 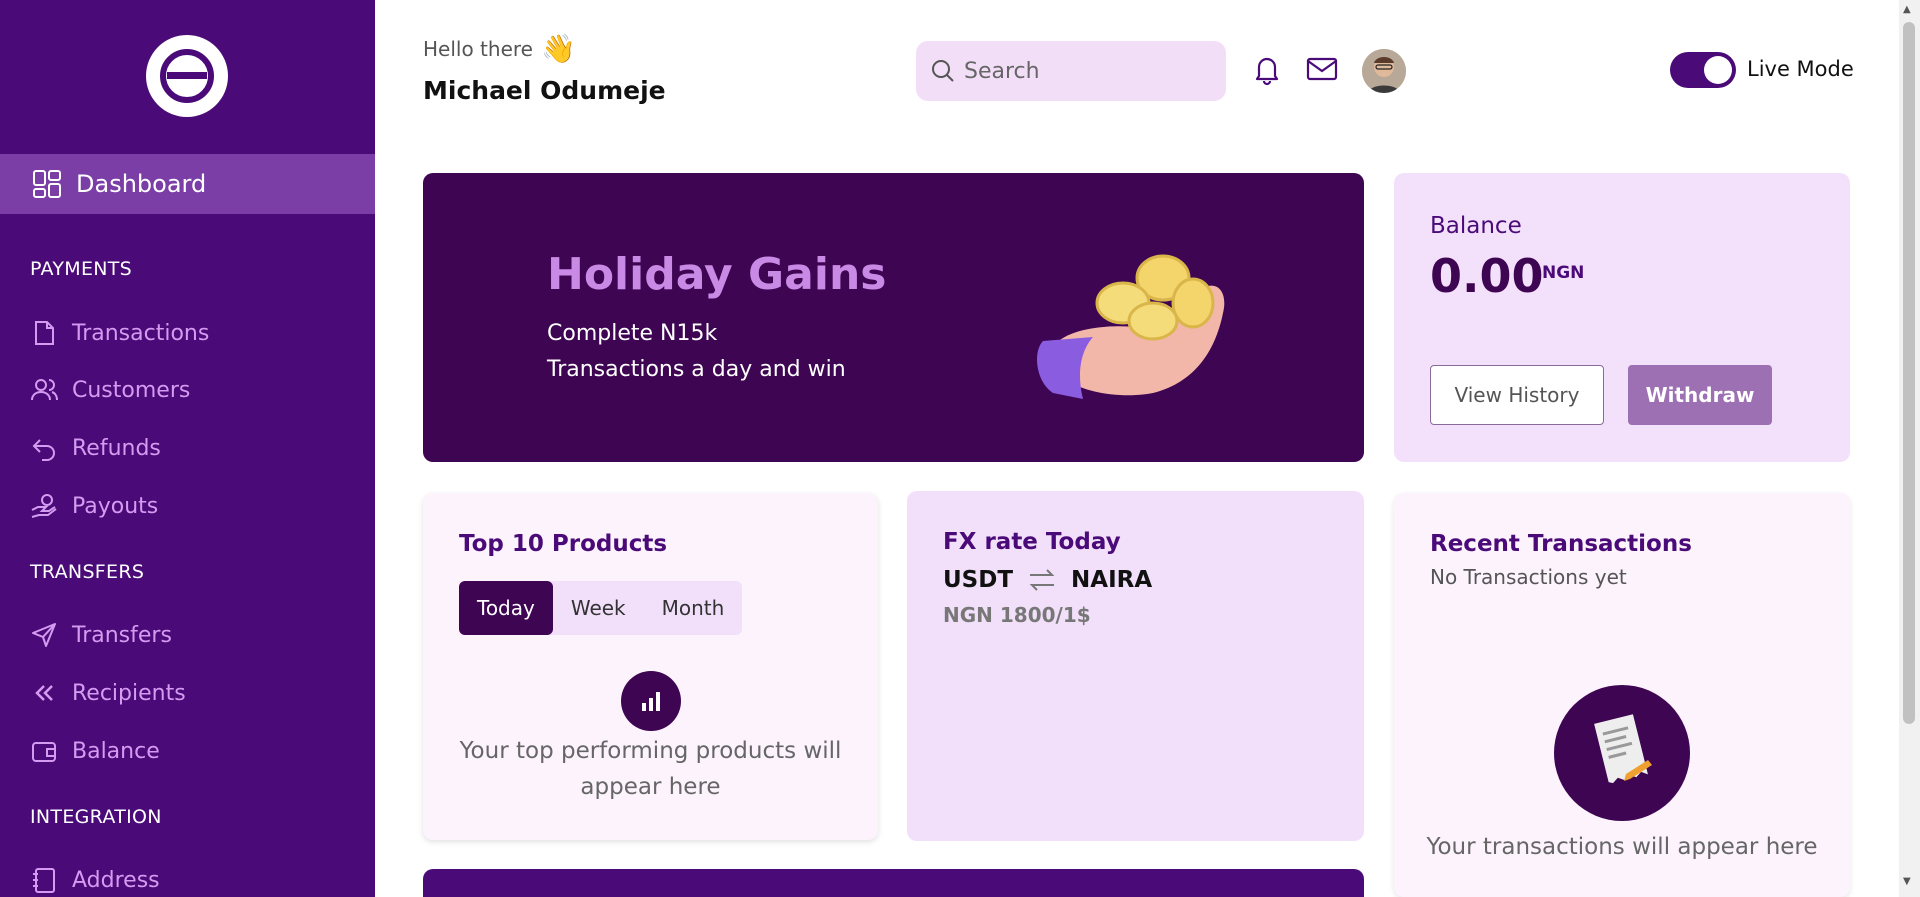 I want to click on sidebar-item-recipients: Recipients, so click(x=108, y=693).